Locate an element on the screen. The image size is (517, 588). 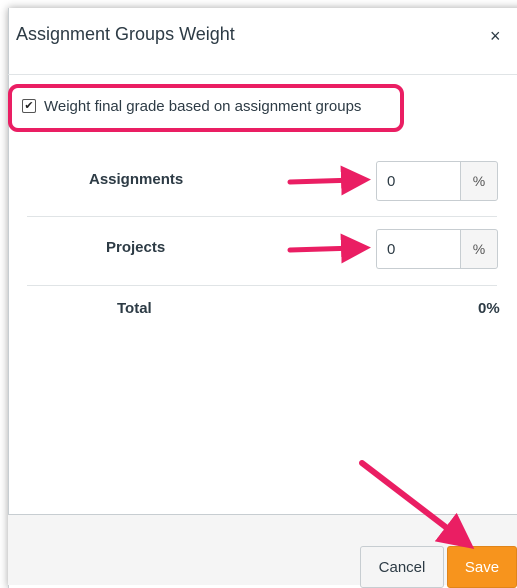
save-button: Save is located at coordinates (482, 567).